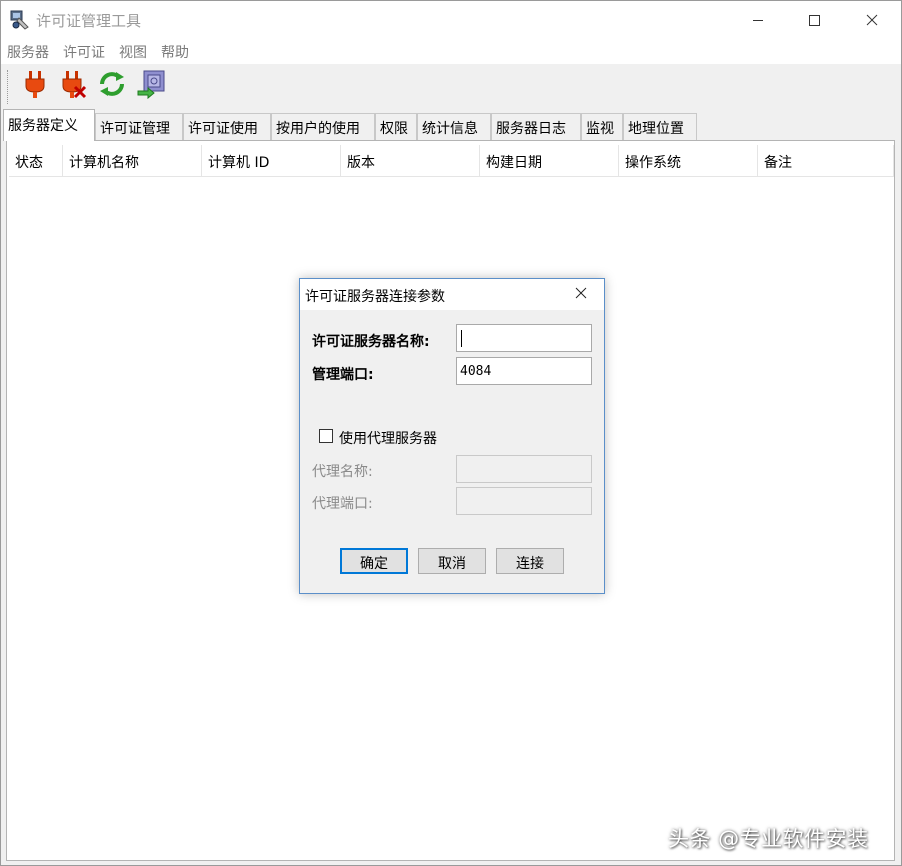  I want to click on refresh-button, so click(112, 86).